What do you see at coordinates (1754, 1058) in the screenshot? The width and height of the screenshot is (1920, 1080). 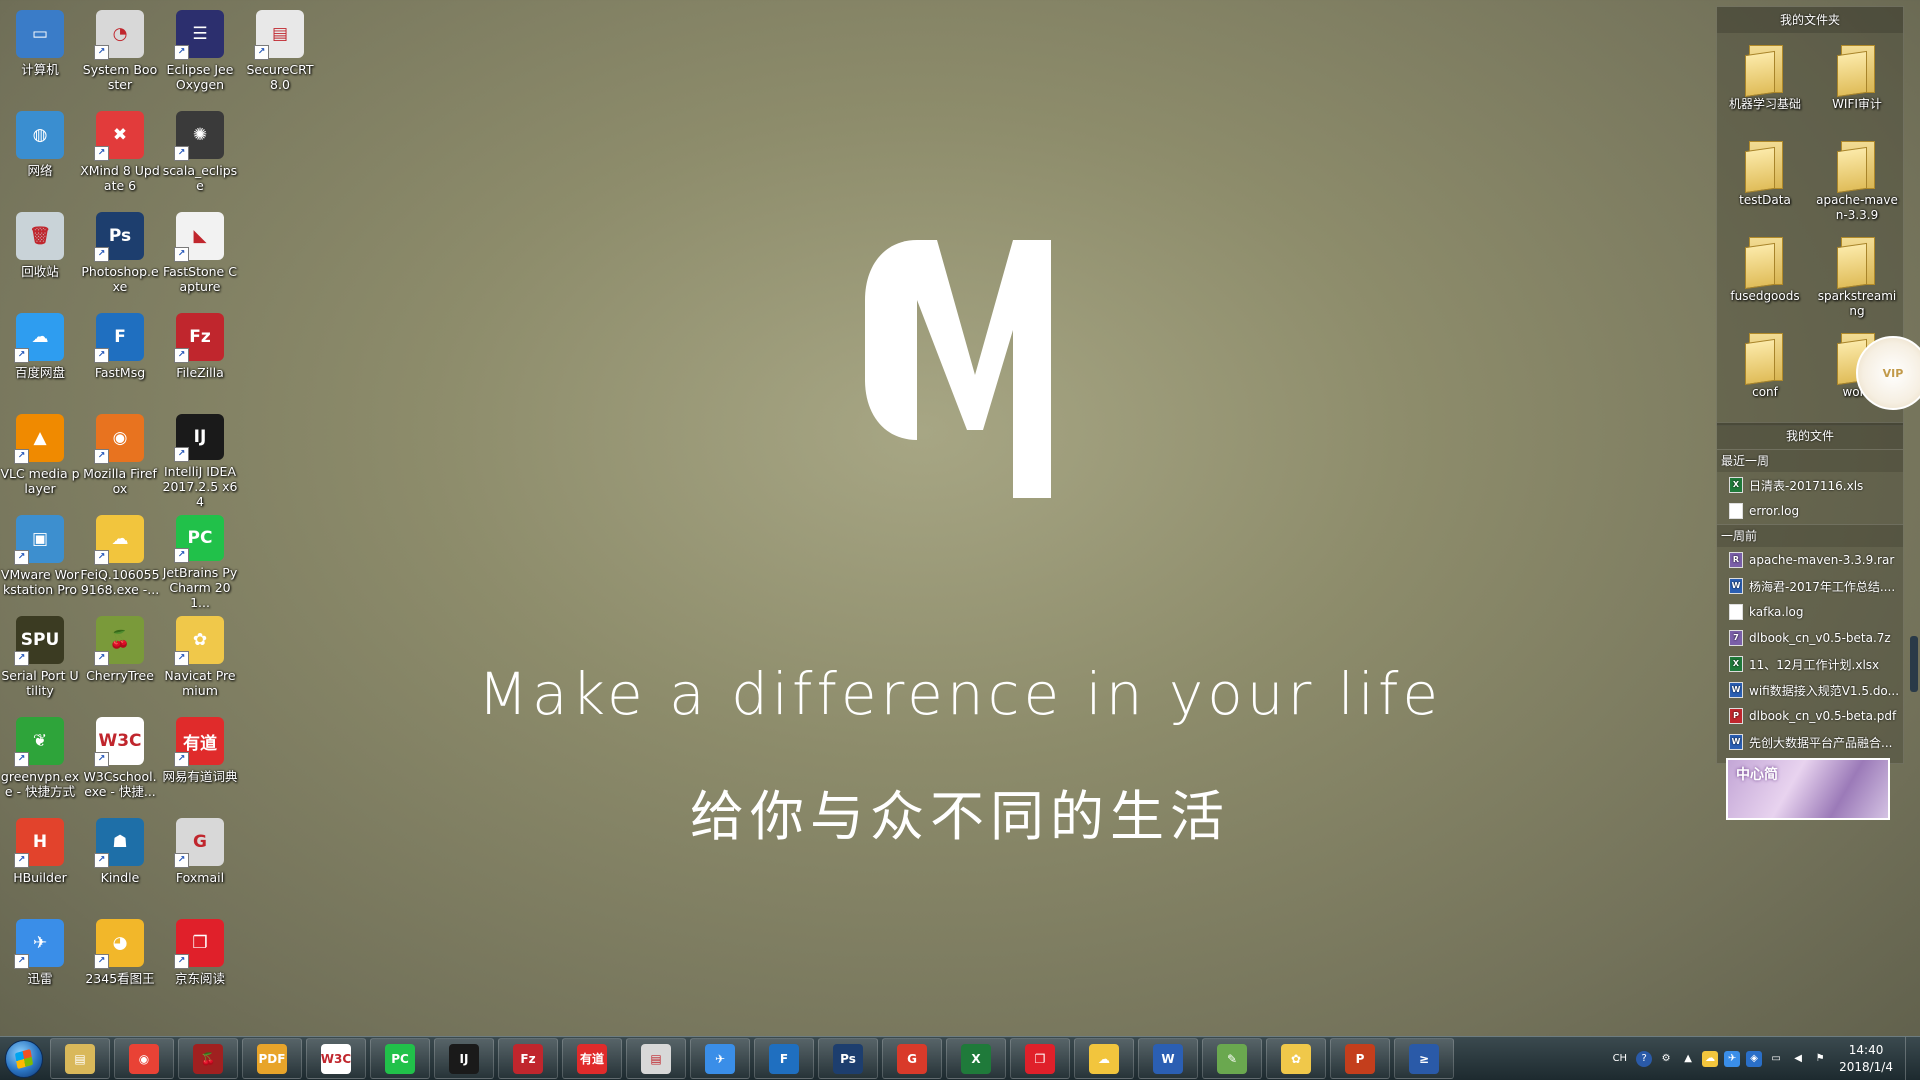 I see `security-shield-icon: ◈` at bounding box center [1754, 1058].